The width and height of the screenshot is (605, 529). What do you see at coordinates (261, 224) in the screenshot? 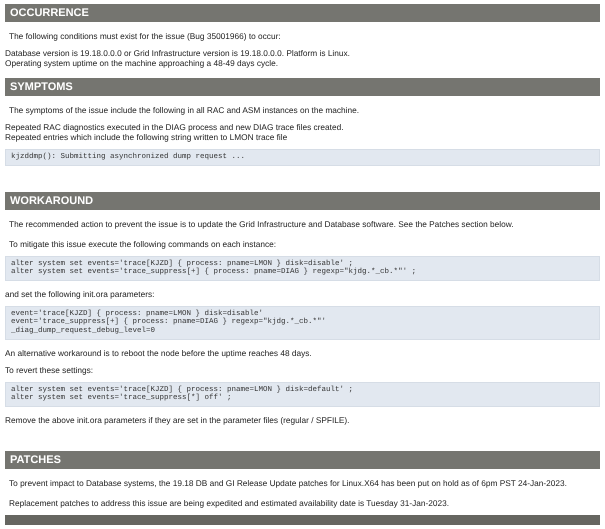
I see `paragraph: The recommended action to prevent the issue is to update the Grid Infrastructure and Database software. See the Patches section below.` at bounding box center [261, 224].